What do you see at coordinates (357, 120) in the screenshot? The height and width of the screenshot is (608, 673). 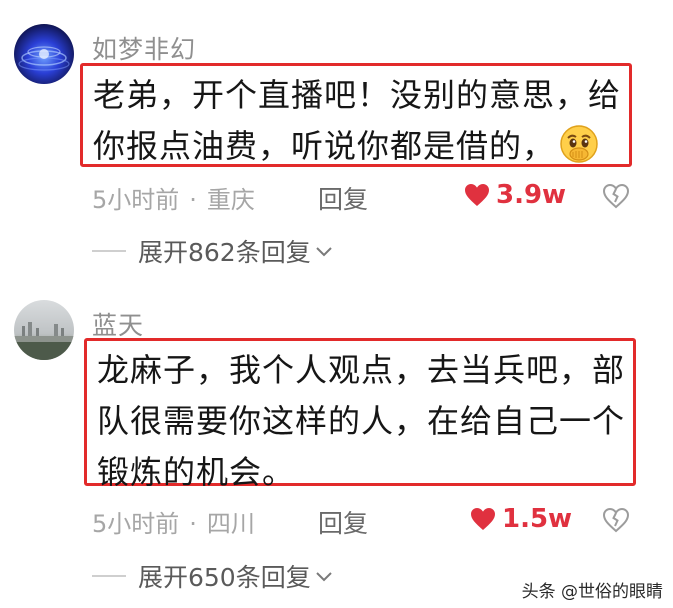 I see `comment-text: 老弟，开个直播吧！没别的意思，给你报点油费，听说你都是借的，` at bounding box center [357, 120].